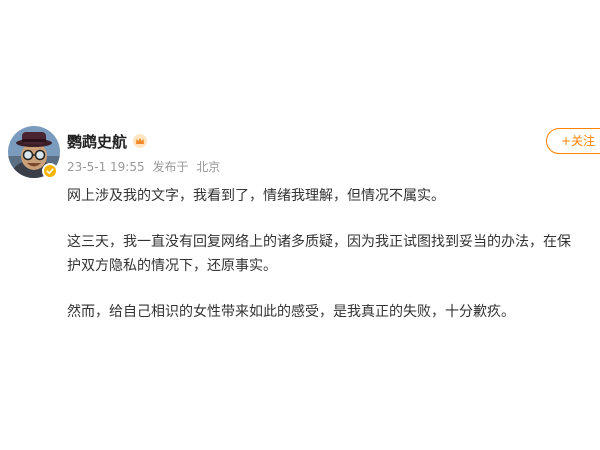 The image size is (600, 450). Describe the element at coordinates (145, 167) in the screenshot. I see `post-meta: 23-5-1 19:55 发布于 北京` at that location.